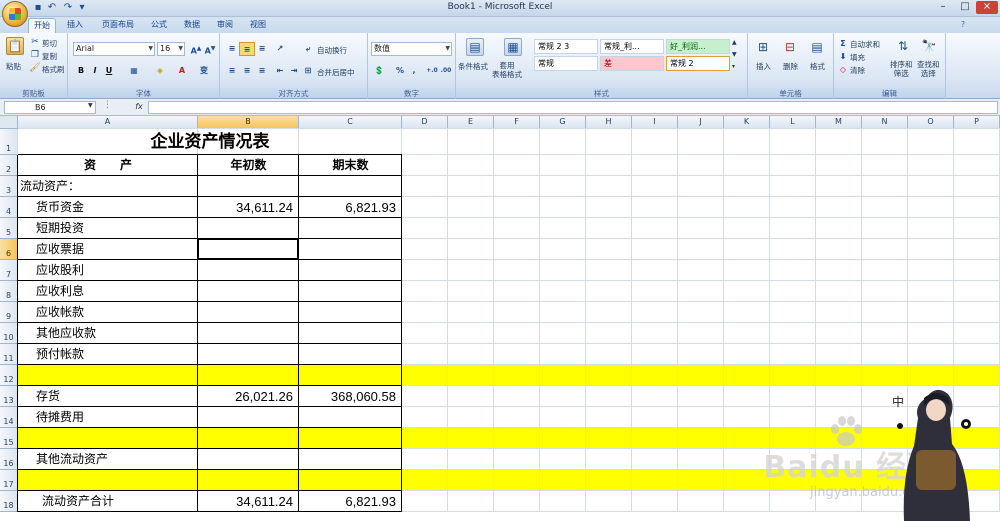 The width and height of the screenshot is (1000, 521). What do you see at coordinates (182, 71) in the screenshot?
I see `font-color-icon: A` at bounding box center [182, 71].